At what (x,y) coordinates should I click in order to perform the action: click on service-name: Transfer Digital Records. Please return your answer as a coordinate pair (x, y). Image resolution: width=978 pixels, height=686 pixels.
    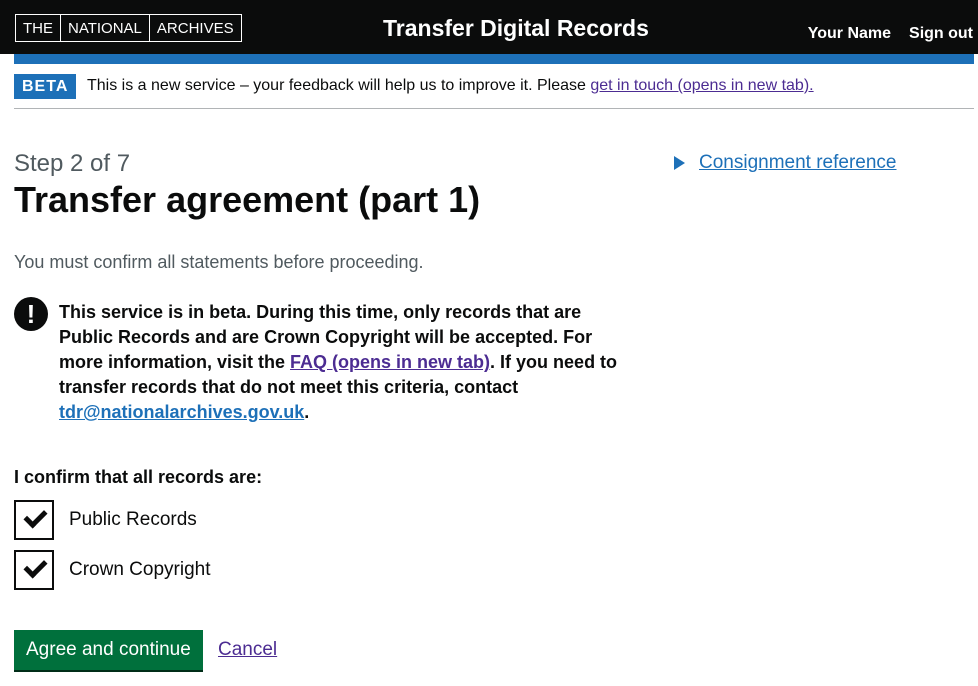
    Looking at the image, I should click on (516, 28).